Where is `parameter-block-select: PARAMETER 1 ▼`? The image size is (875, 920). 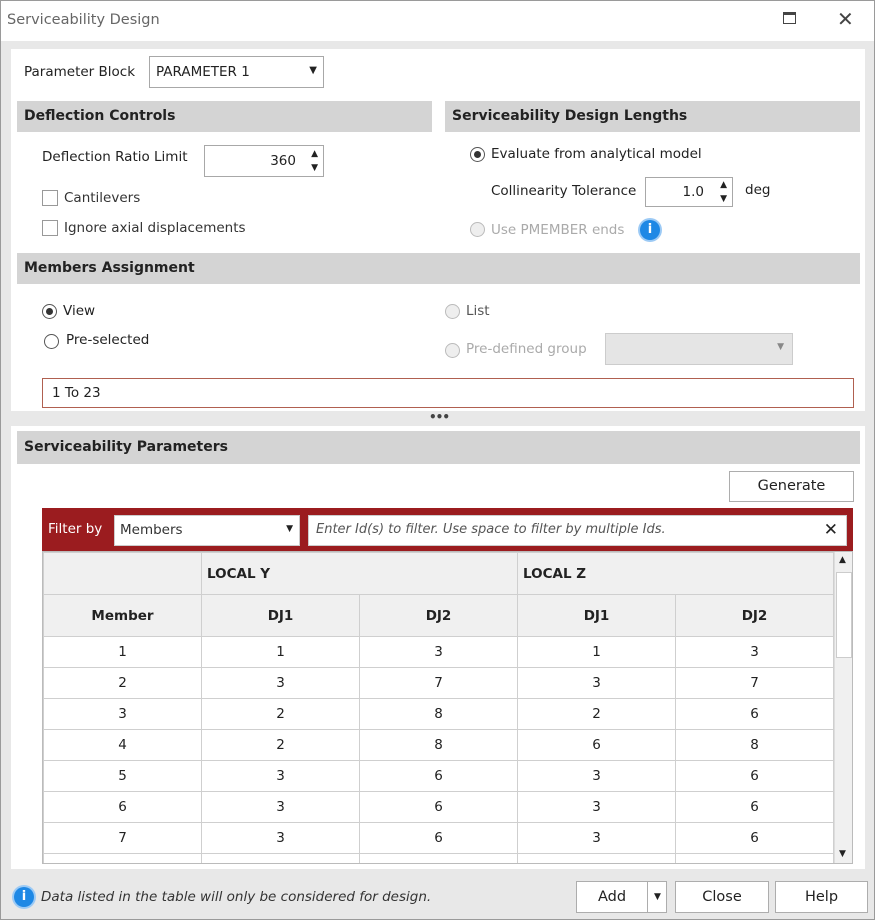 parameter-block-select: PARAMETER 1 ▼ is located at coordinates (236, 72).